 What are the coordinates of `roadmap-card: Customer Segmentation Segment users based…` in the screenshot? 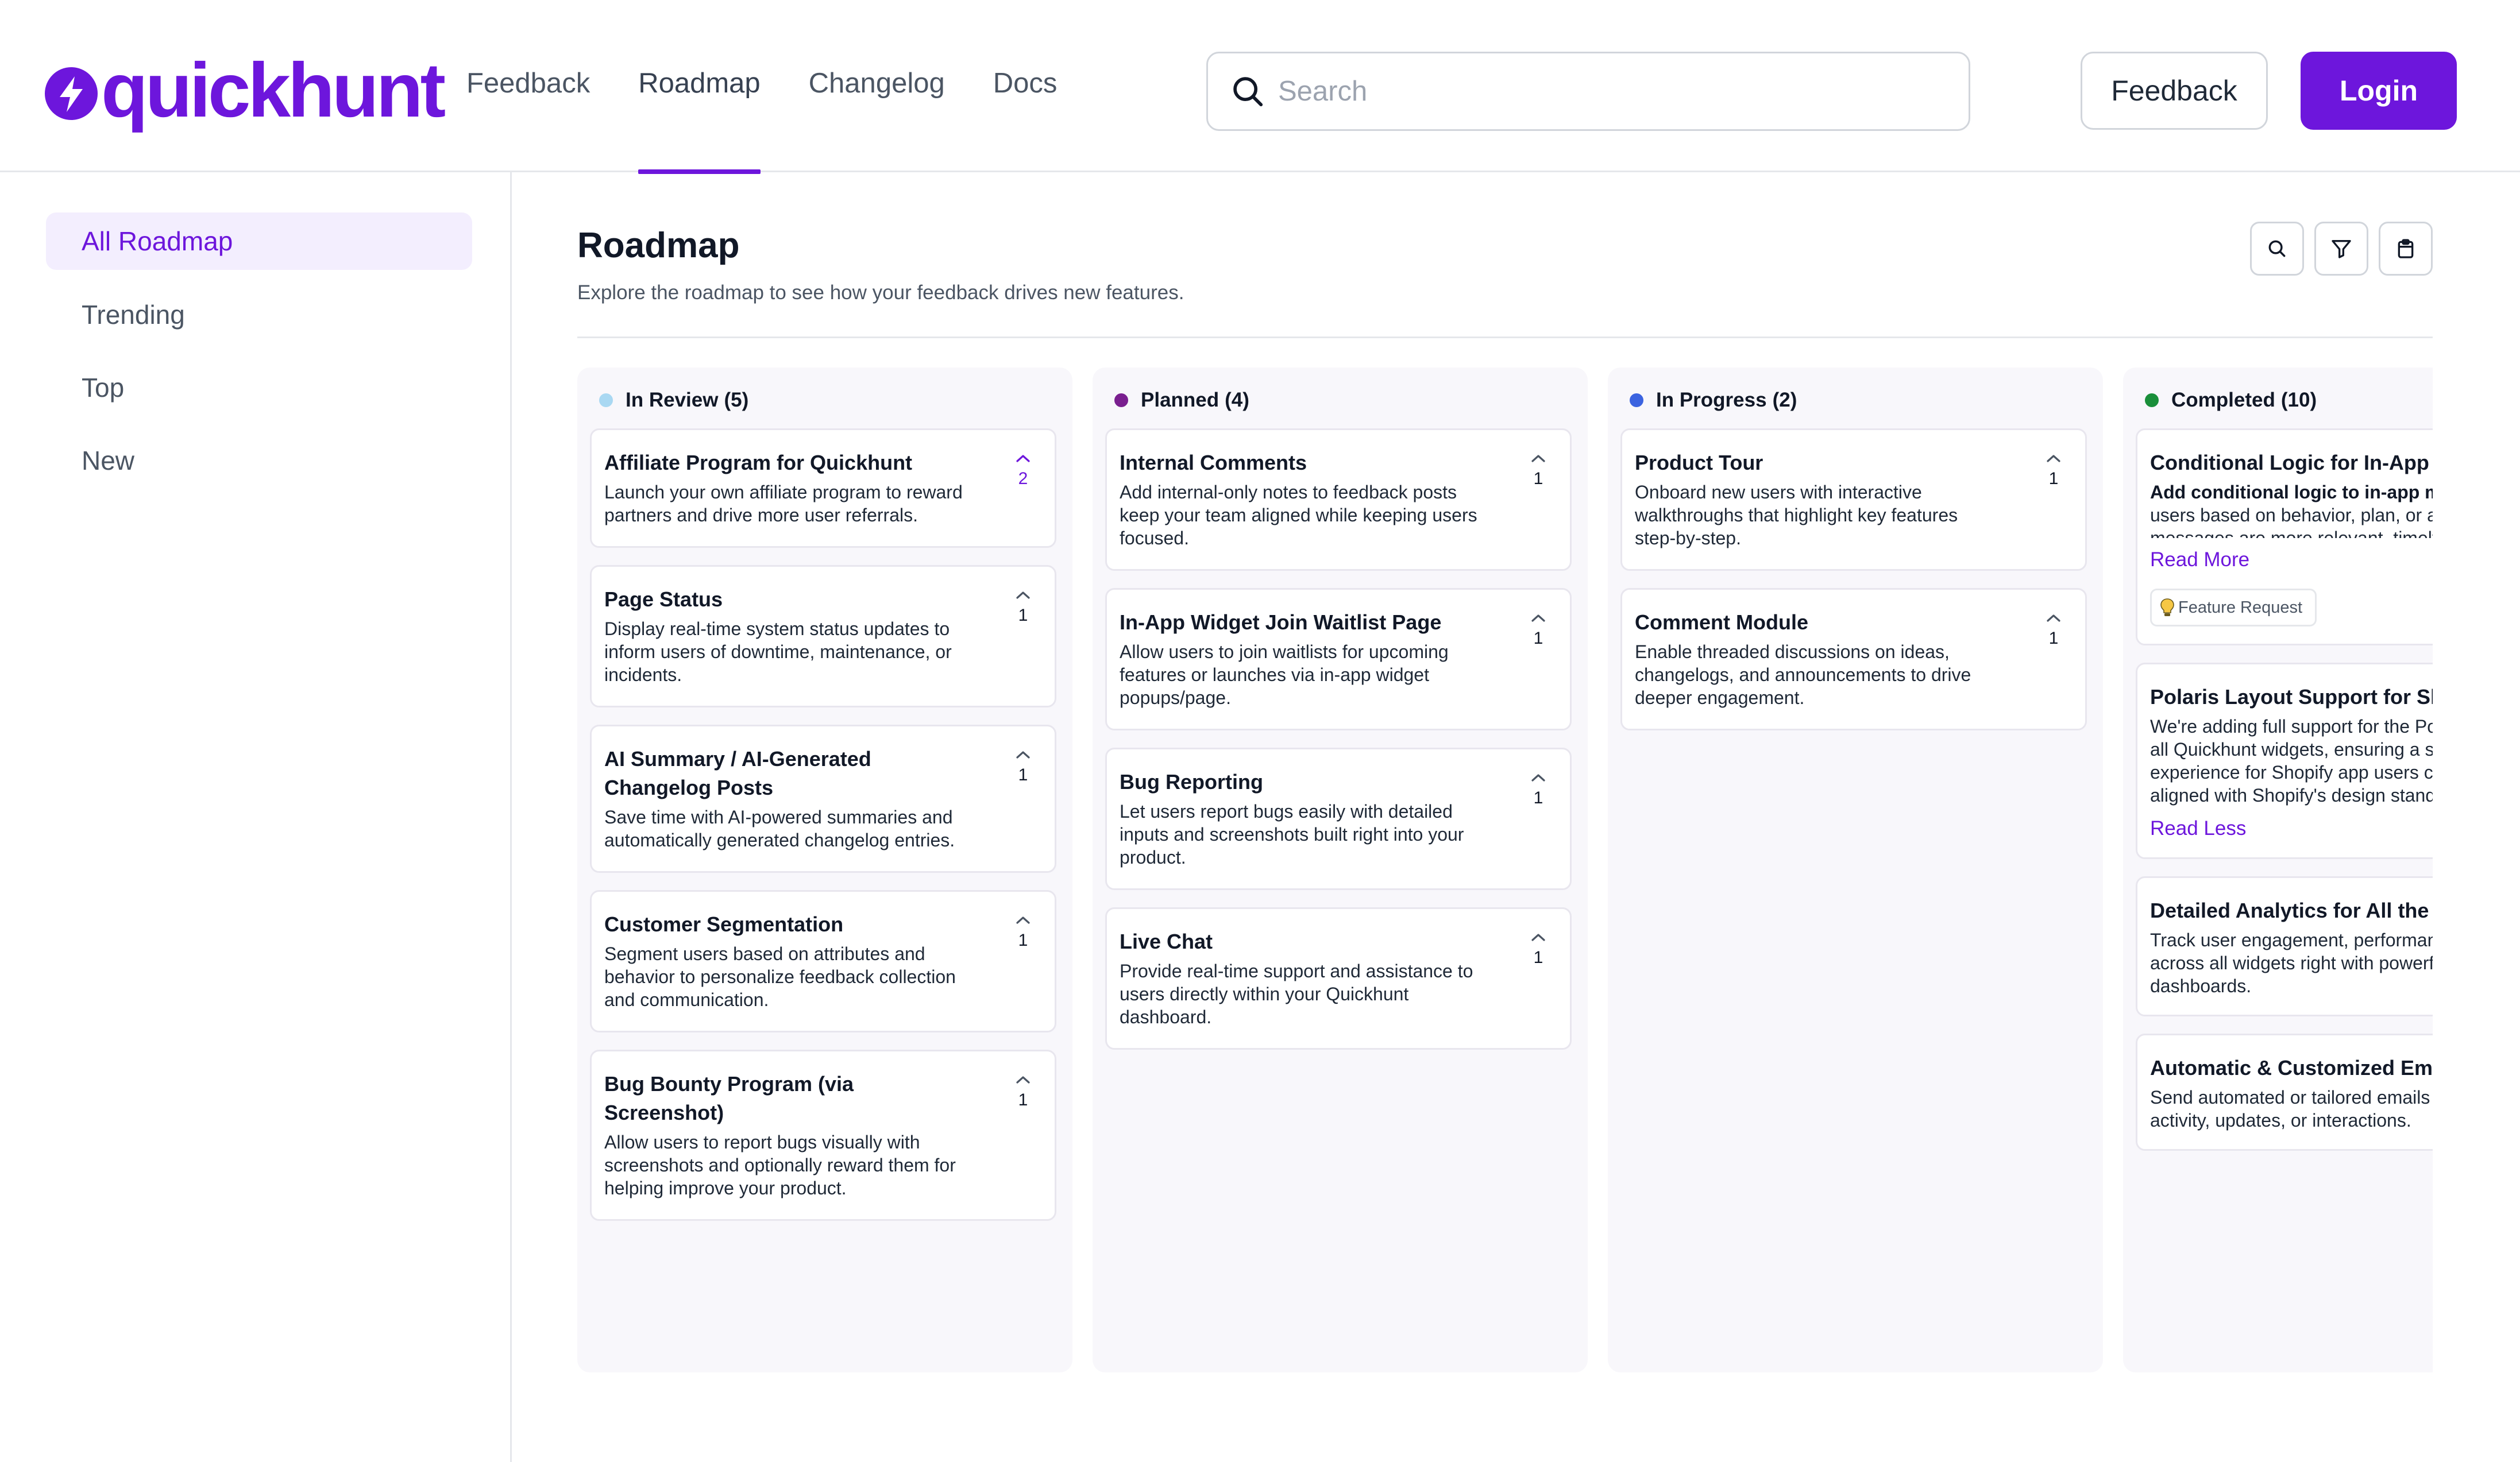 It's located at (823, 961).